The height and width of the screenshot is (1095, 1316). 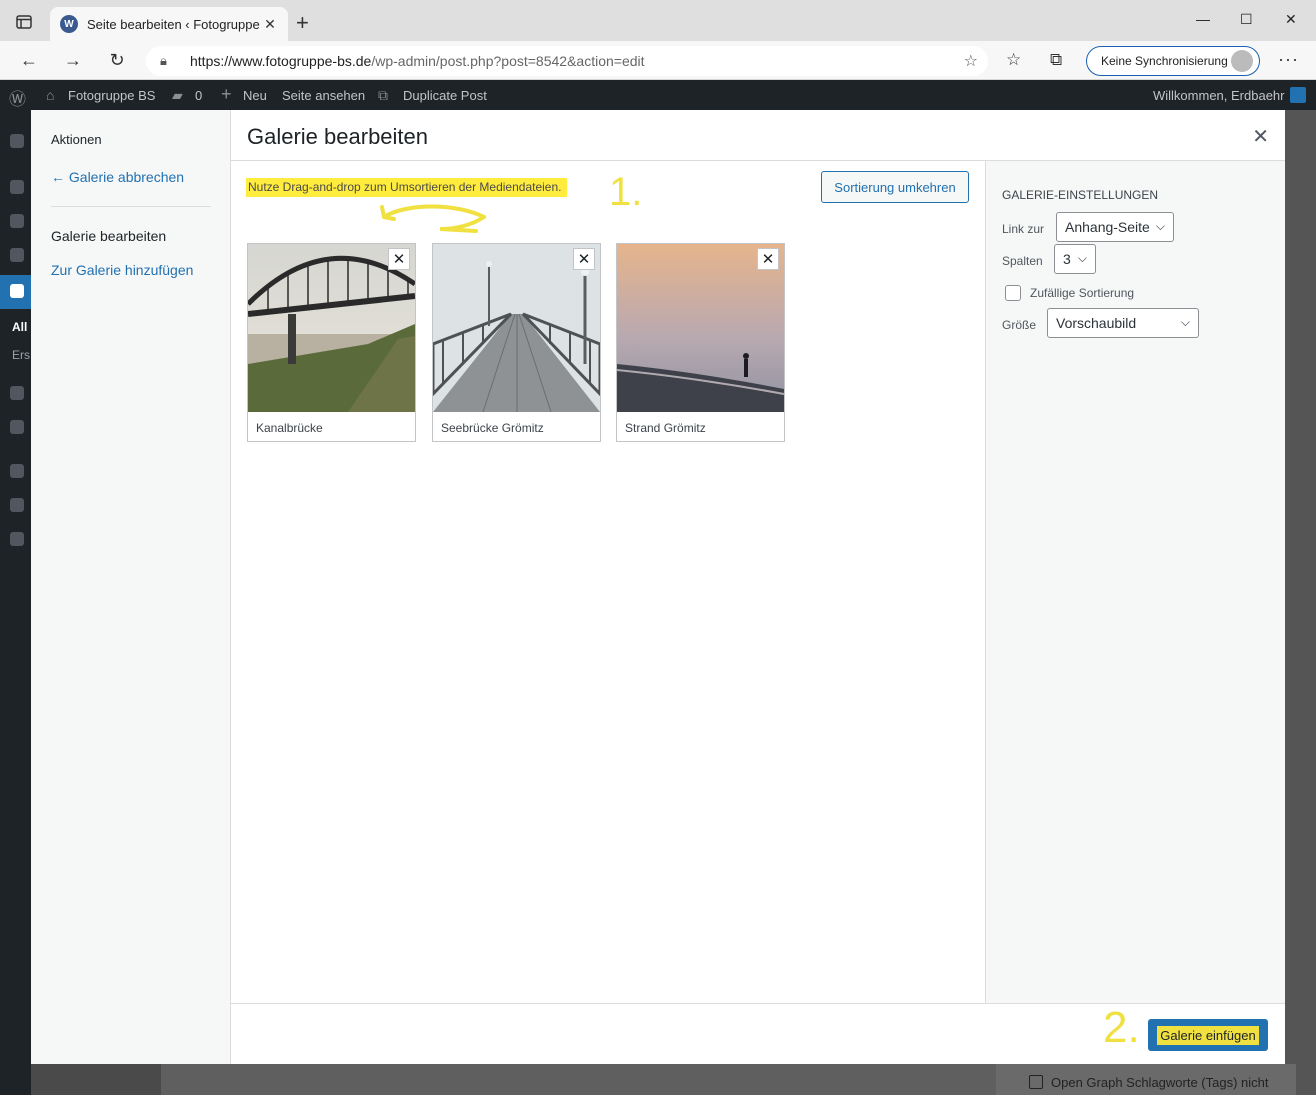 What do you see at coordinates (758, 135) in the screenshot?
I see `modal-header: Galerie bearbeiten` at bounding box center [758, 135].